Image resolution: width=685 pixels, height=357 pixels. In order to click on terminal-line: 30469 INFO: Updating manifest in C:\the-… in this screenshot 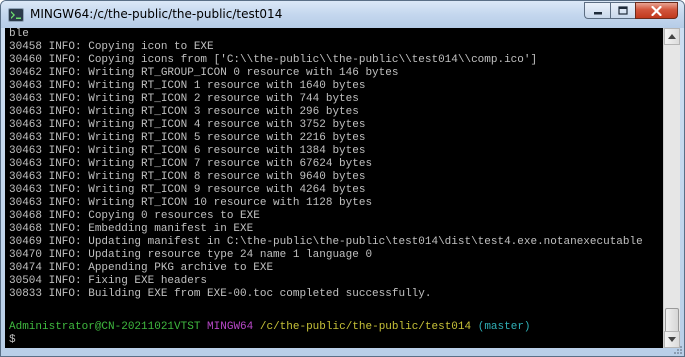, I will do `click(326, 242)`.